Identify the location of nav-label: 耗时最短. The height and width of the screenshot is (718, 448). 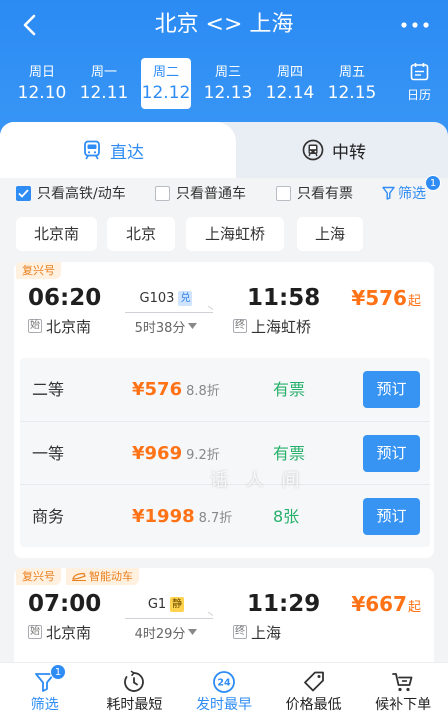
(134, 705).